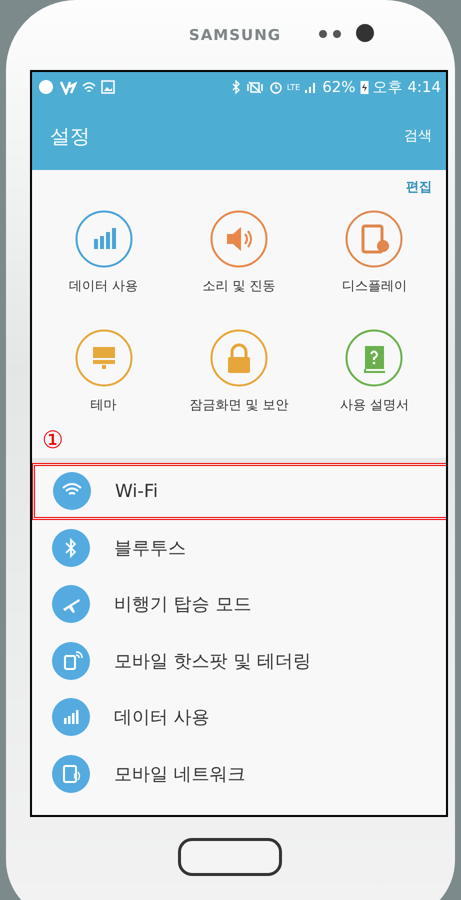 The image size is (461, 900). Describe the element at coordinates (71, 661) in the screenshot. I see `hotspot-icon` at that location.